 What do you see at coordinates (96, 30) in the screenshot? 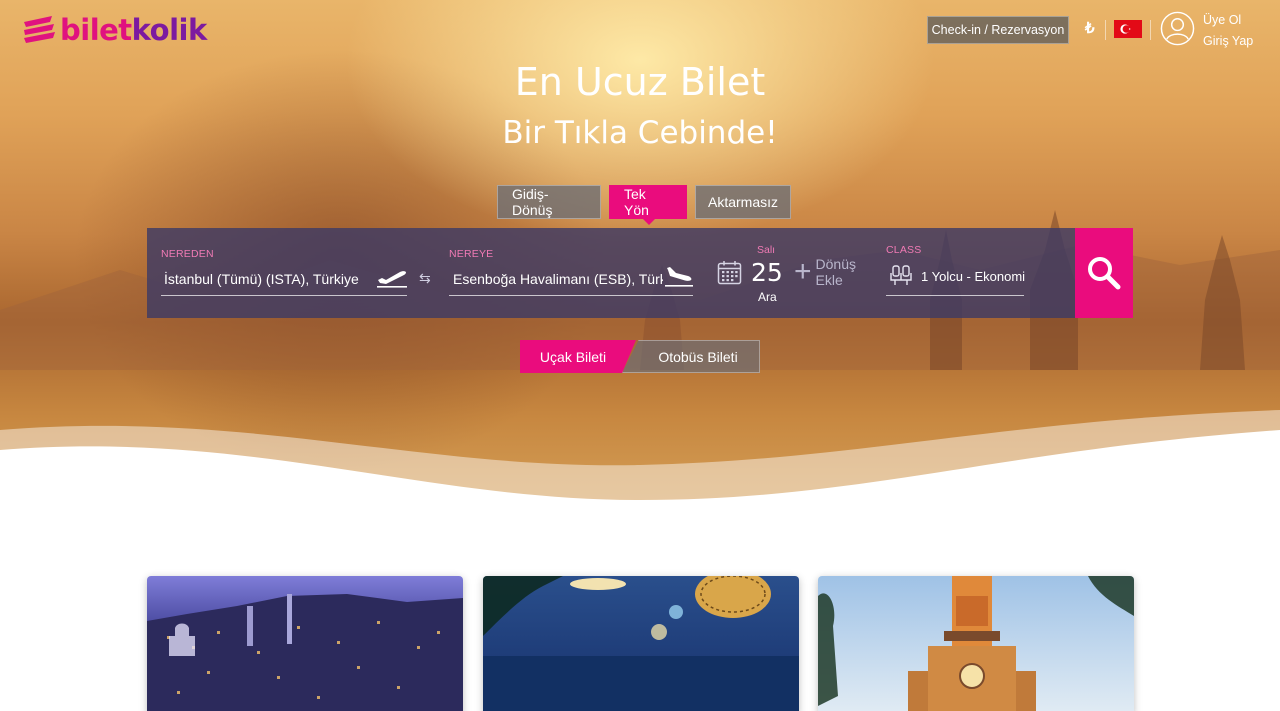
I see `logo-text-part1: bilet` at bounding box center [96, 30].